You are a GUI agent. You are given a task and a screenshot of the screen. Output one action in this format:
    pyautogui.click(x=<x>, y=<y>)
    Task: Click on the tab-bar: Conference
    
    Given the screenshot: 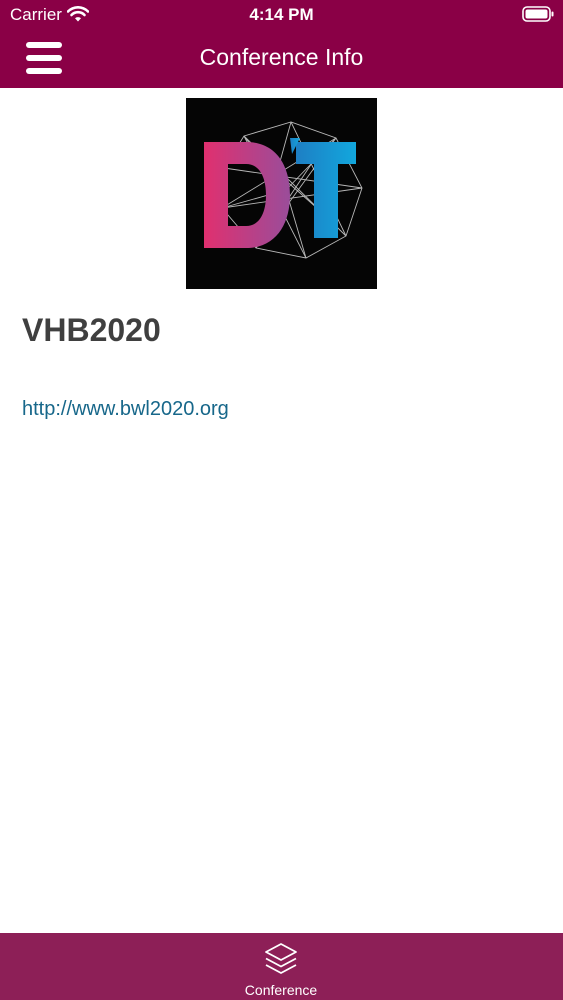 What is the action you would take?
    pyautogui.click(x=281, y=966)
    